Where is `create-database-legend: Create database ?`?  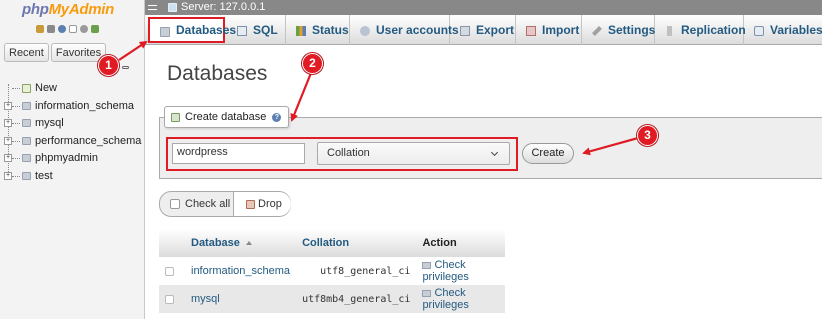 create-database-legend: Create database ? is located at coordinates (227, 117).